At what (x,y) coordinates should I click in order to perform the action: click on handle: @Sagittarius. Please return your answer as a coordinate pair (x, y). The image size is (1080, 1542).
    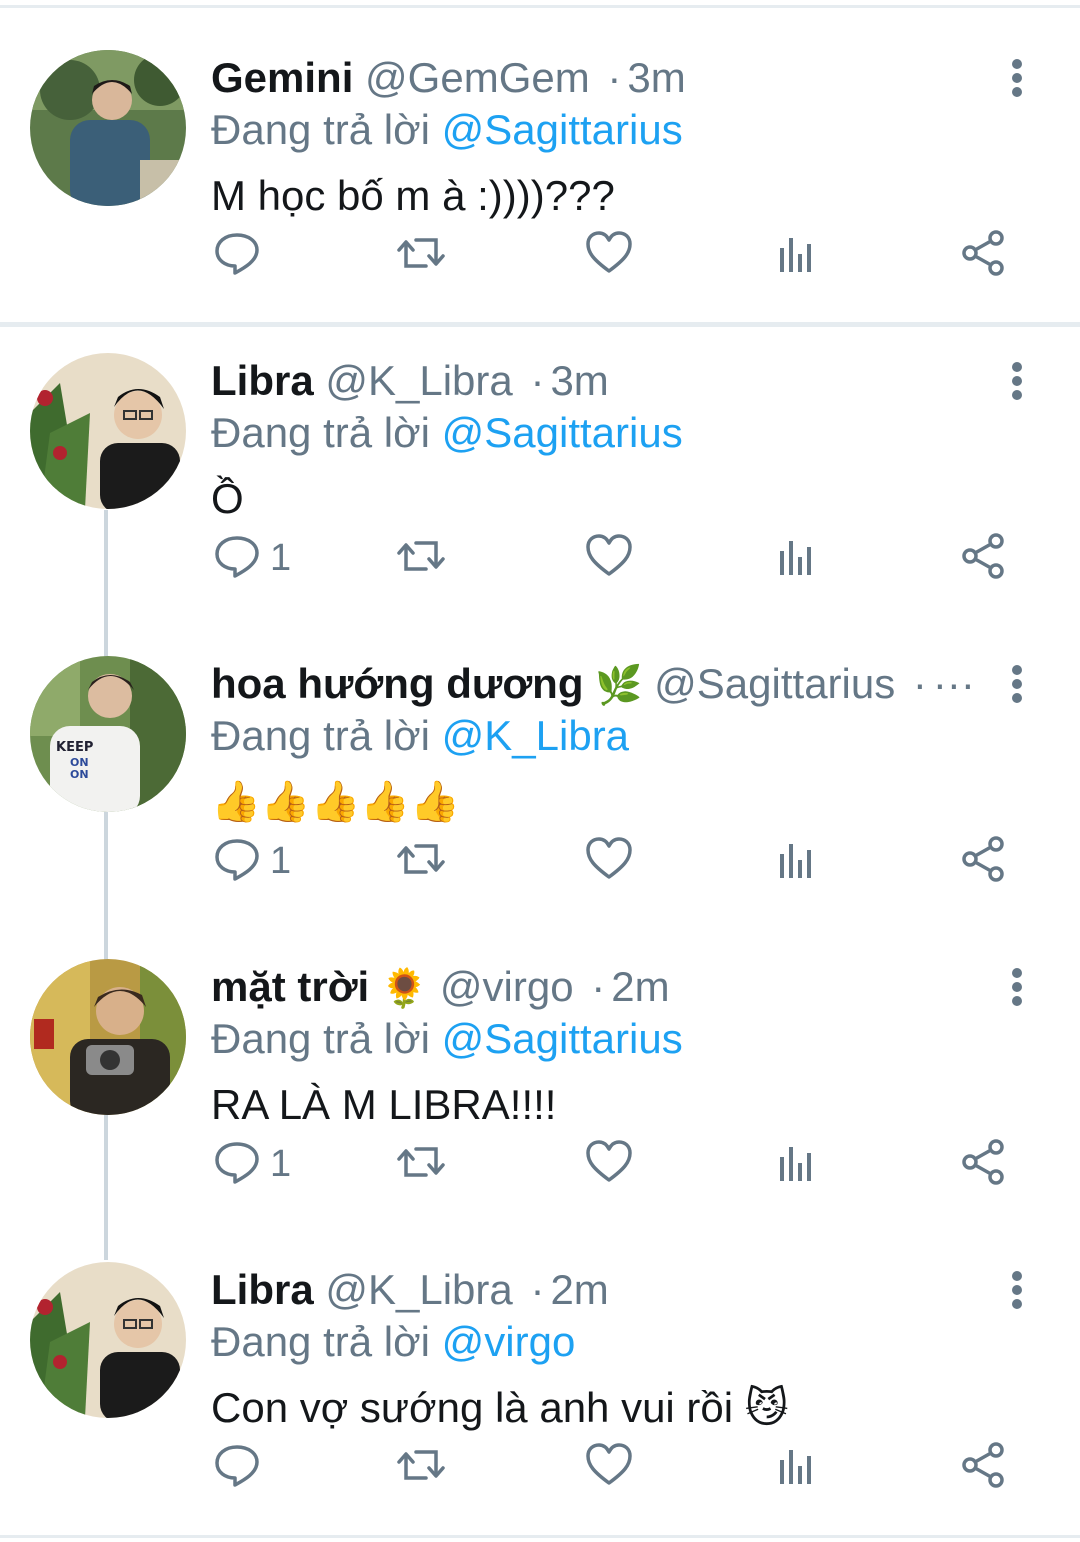
    Looking at the image, I should click on (774, 683).